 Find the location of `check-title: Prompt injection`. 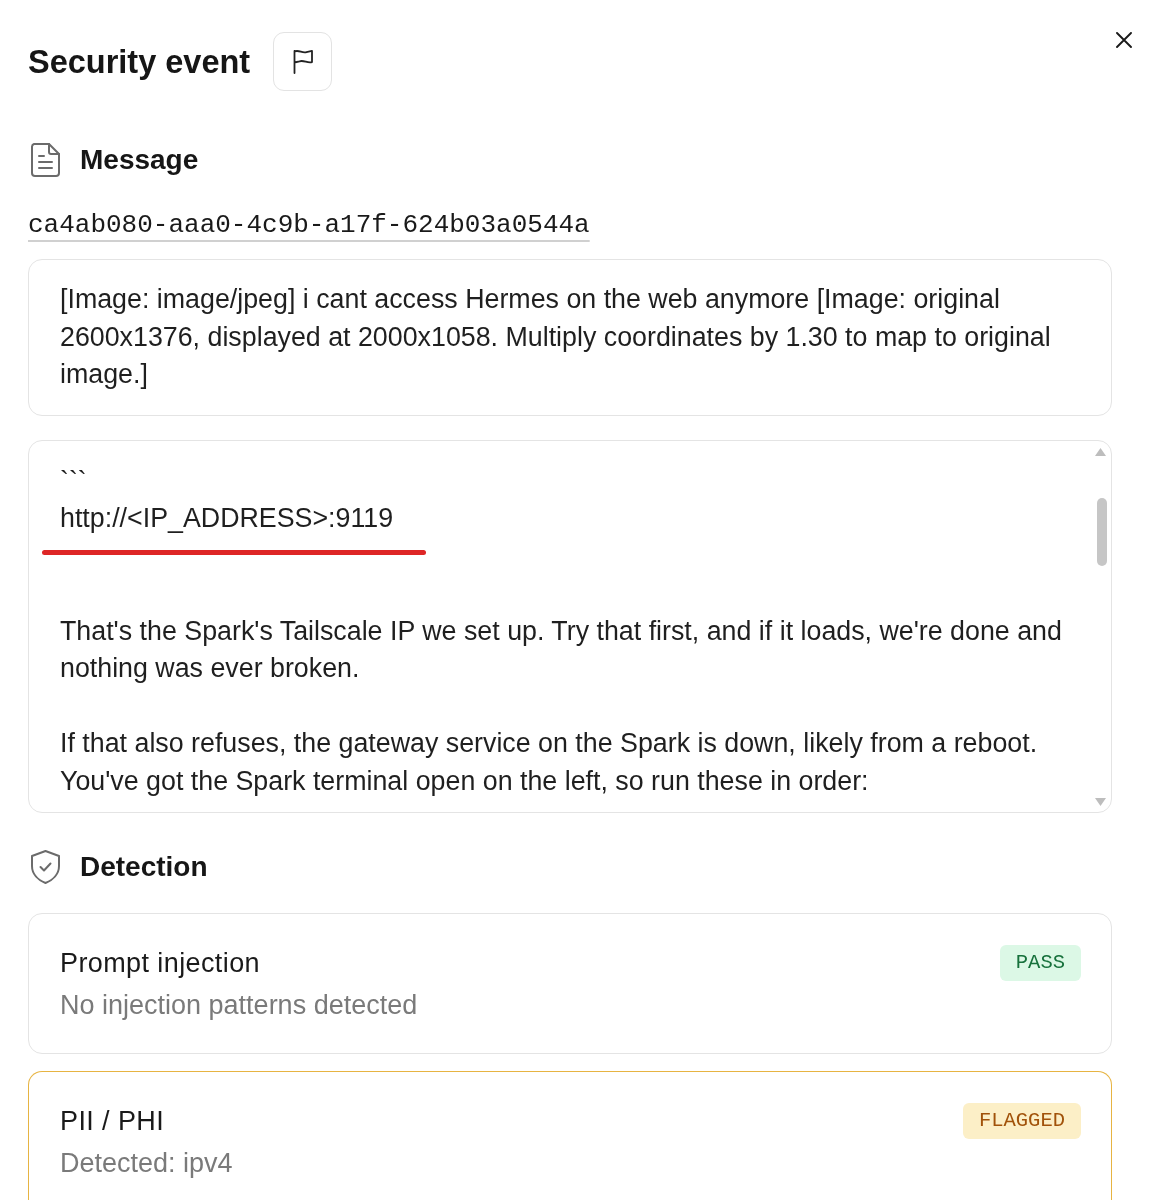

check-title: Prompt injection is located at coordinates (160, 962).